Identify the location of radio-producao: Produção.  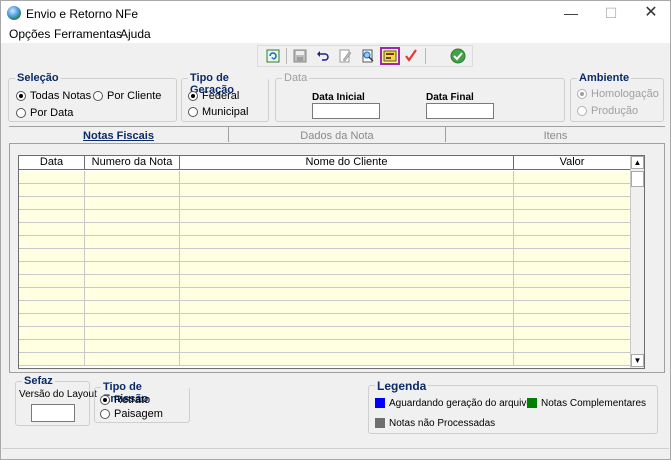
(607, 111).